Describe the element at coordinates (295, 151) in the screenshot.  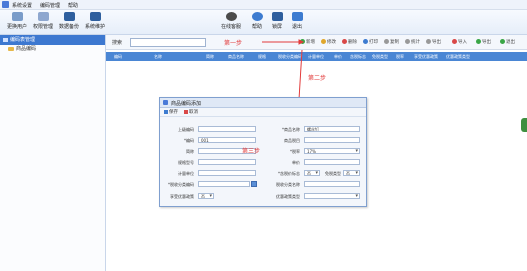
I see `tax-rate-label: *税率` at that location.